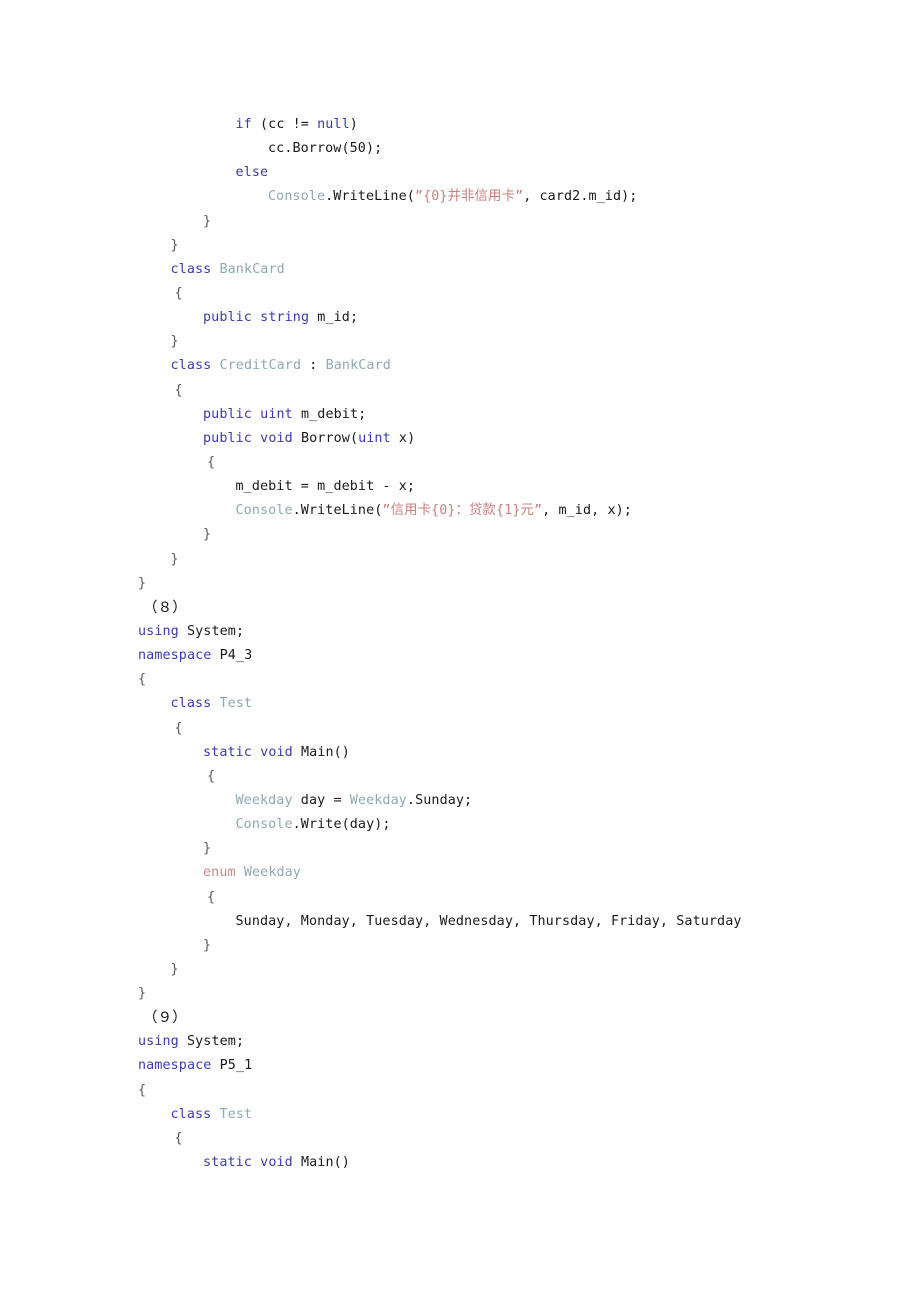  Describe the element at coordinates (284, 124) in the screenshot. I see `code-token-plain: (cc !=` at that location.